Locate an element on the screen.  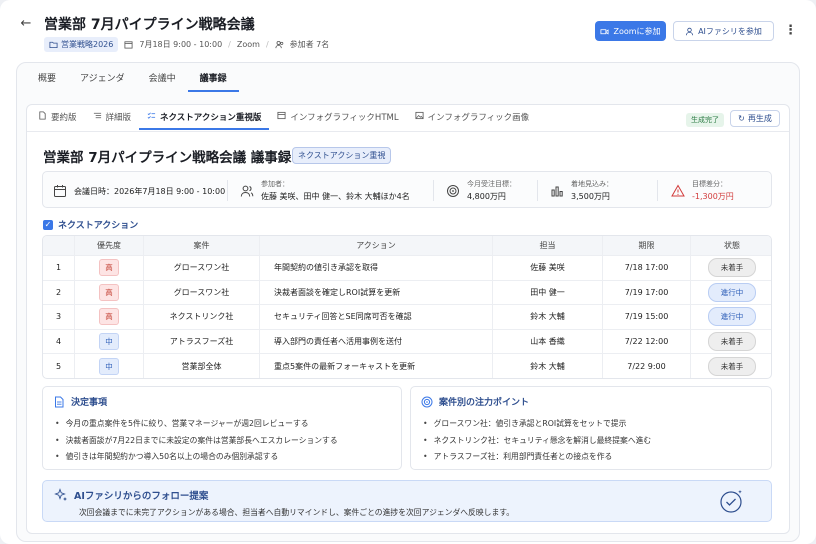
table-row: 1 高 グロースワン社 年間契約の値引き承認を取得 佐藤 美咲 7/18 17:00 未着手 is located at coordinates (407, 268).